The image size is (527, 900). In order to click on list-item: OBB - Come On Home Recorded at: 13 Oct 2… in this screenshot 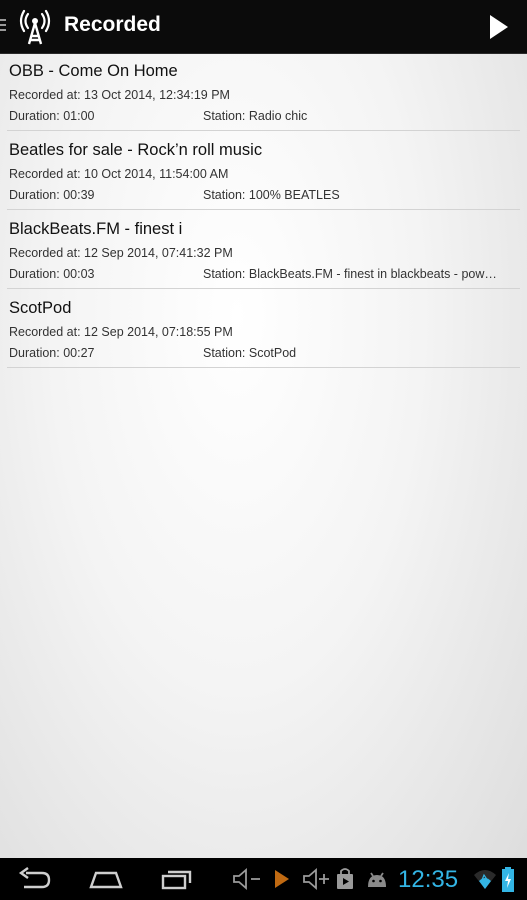, I will do `click(263, 92)`.